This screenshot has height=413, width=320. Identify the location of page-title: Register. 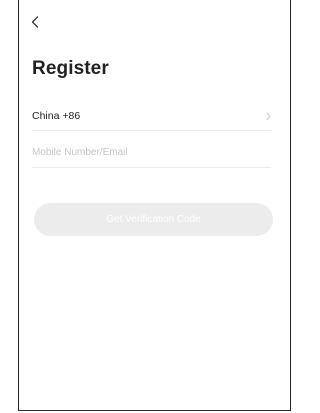
(70, 68).